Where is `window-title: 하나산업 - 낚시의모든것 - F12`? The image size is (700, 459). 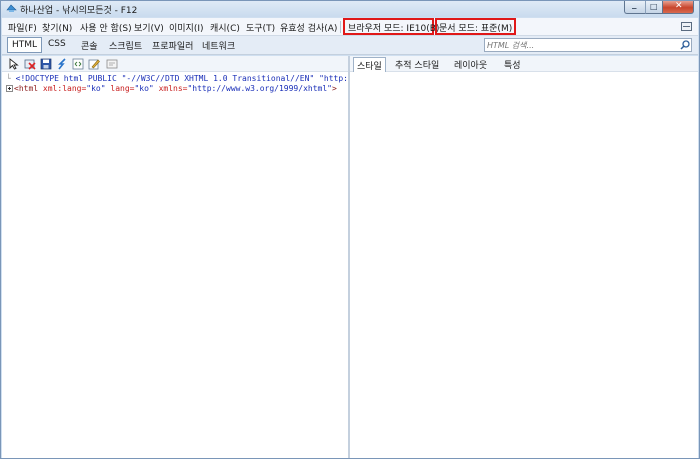
window-title: 하나산업 - 낚시의모든것 - F12 is located at coordinates (79, 11).